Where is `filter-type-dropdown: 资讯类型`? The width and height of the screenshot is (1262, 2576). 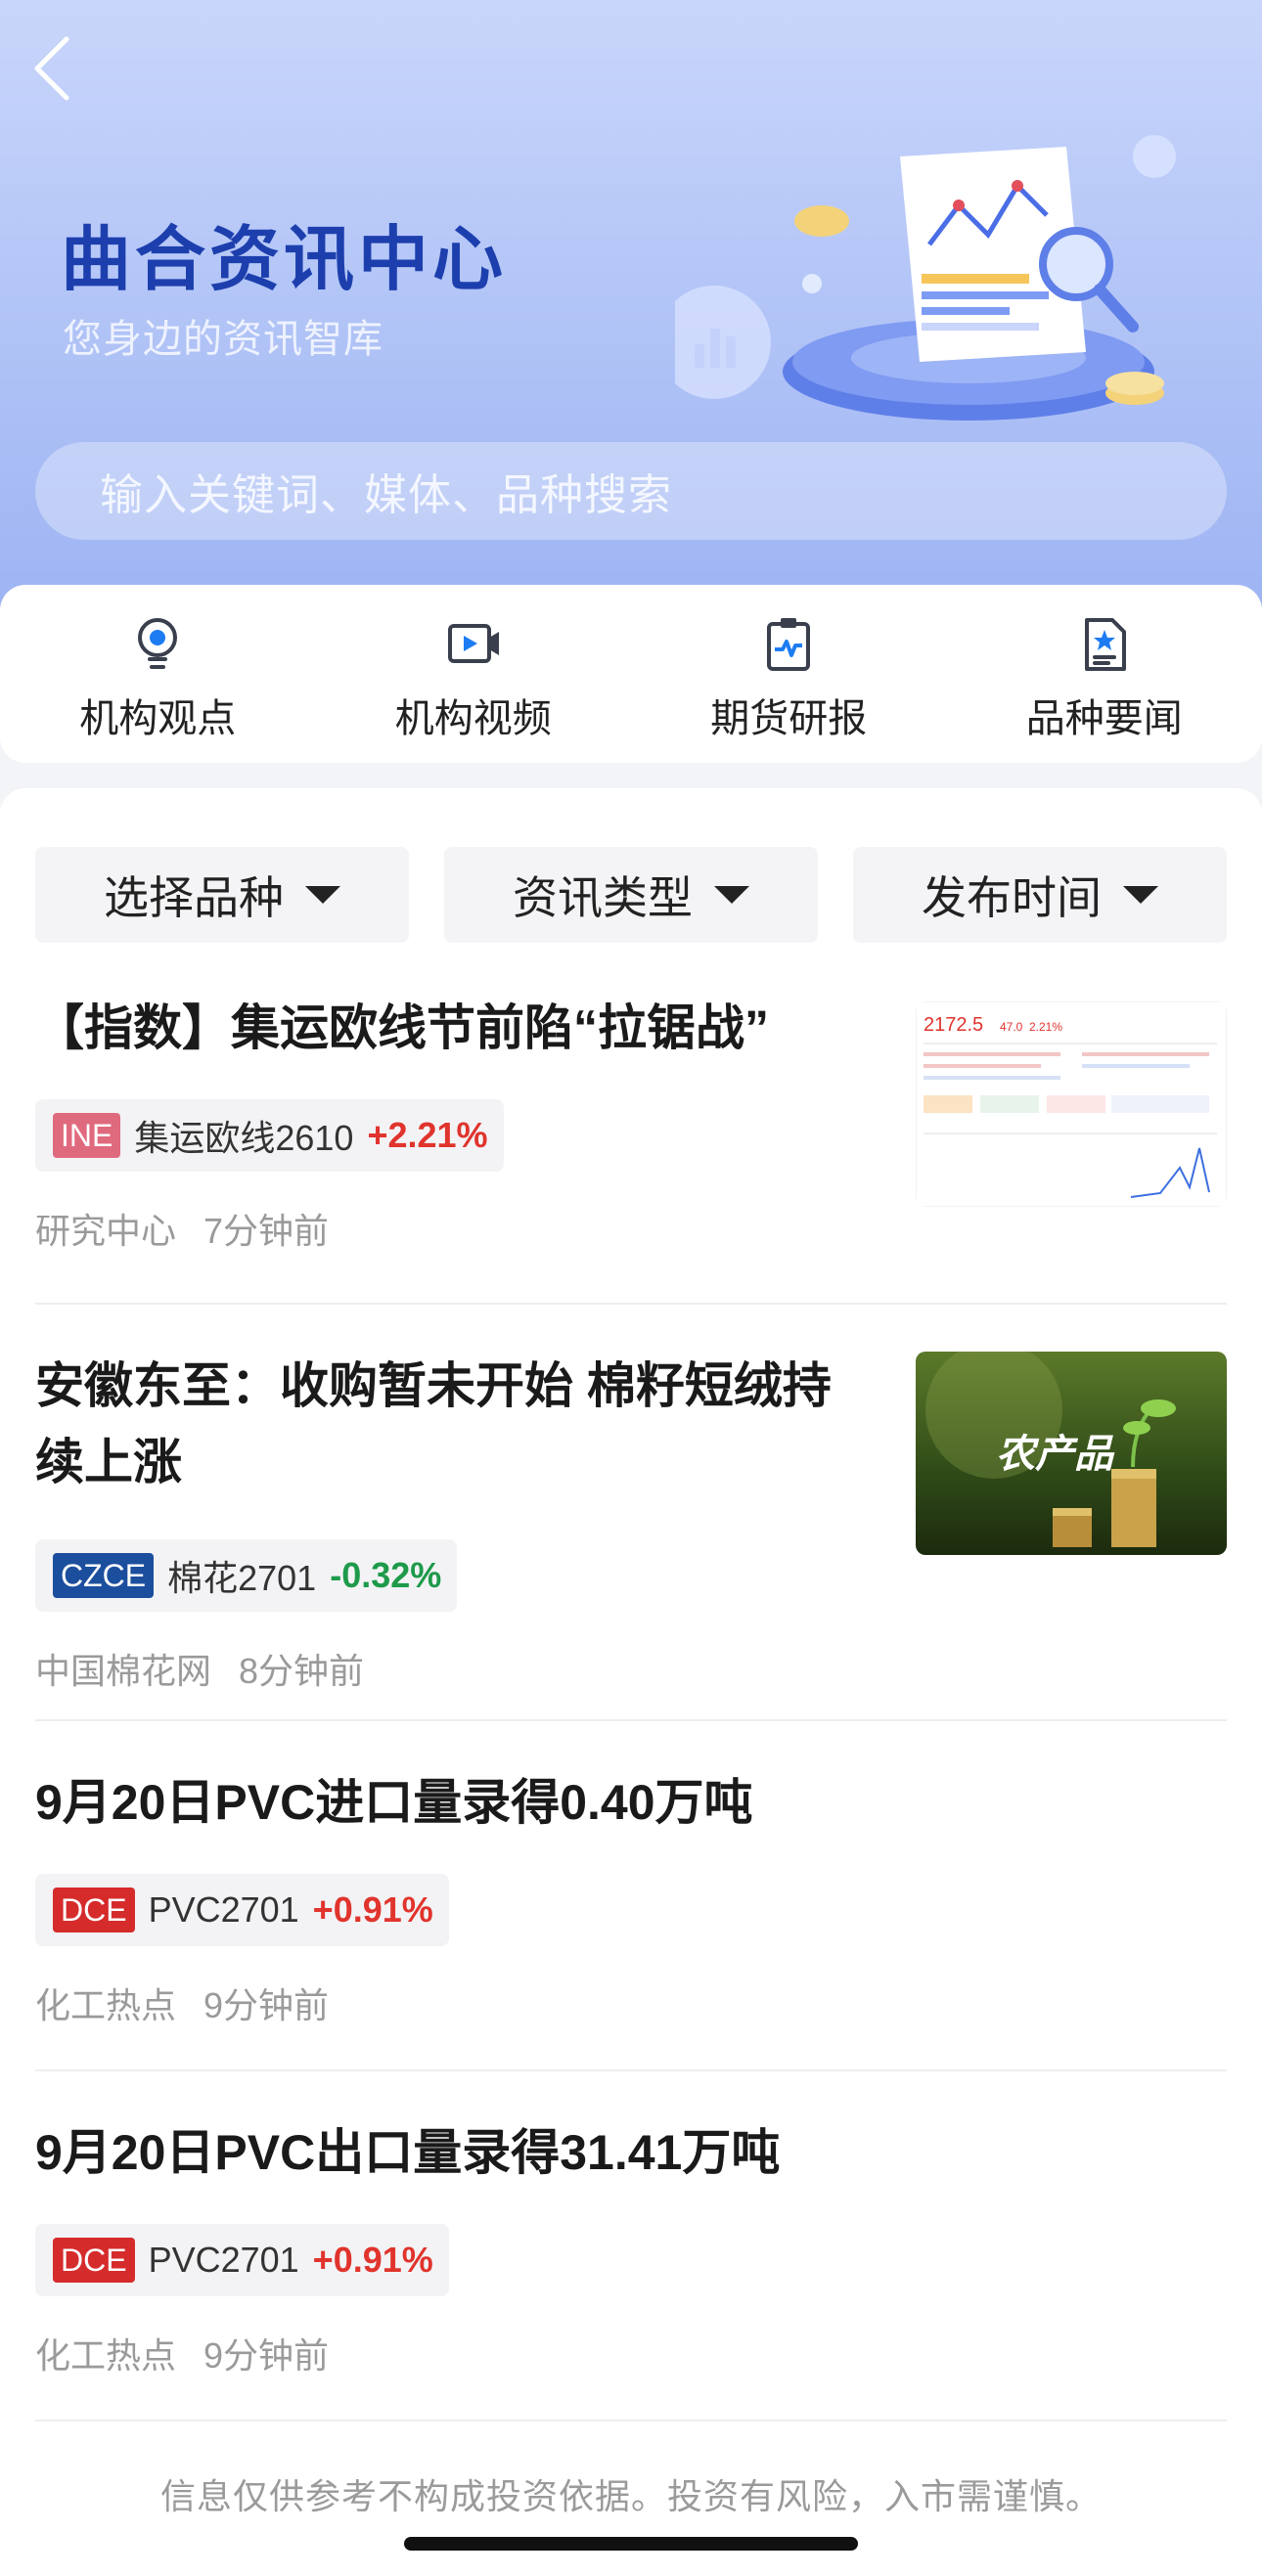
filter-type-dropdown: 资讯类型 is located at coordinates (631, 895).